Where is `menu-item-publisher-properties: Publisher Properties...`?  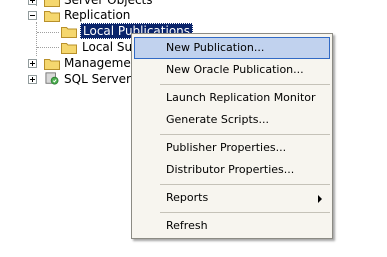 menu-item-publisher-properties: Publisher Properties... is located at coordinates (232, 148).